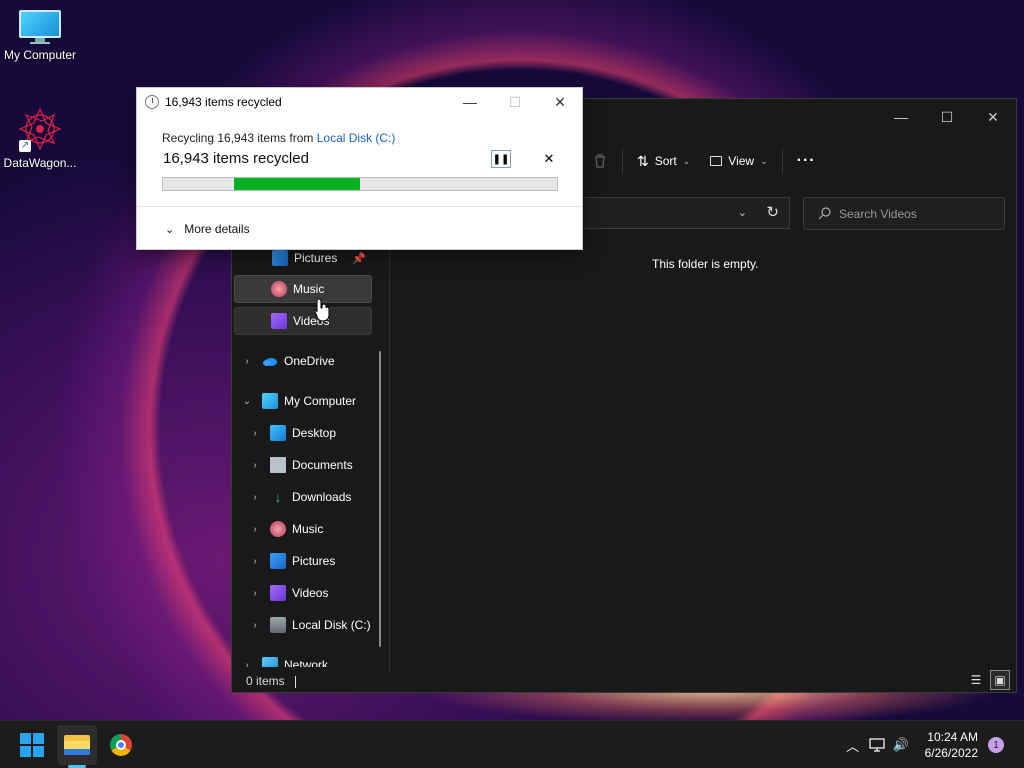 The width and height of the screenshot is (1024, 768). I want to click on address-bar: ⌄ ↻, so click(687, 213).